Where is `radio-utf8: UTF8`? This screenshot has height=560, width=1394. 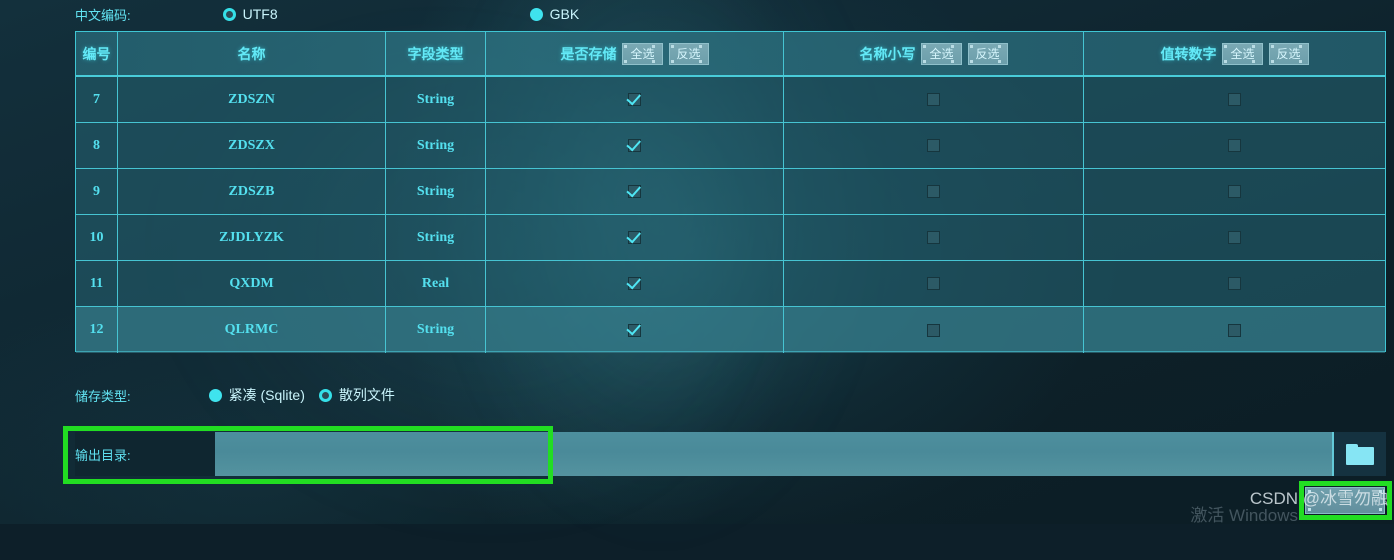 radio-utf8: UTF8 is located at coordinates (250, 14).